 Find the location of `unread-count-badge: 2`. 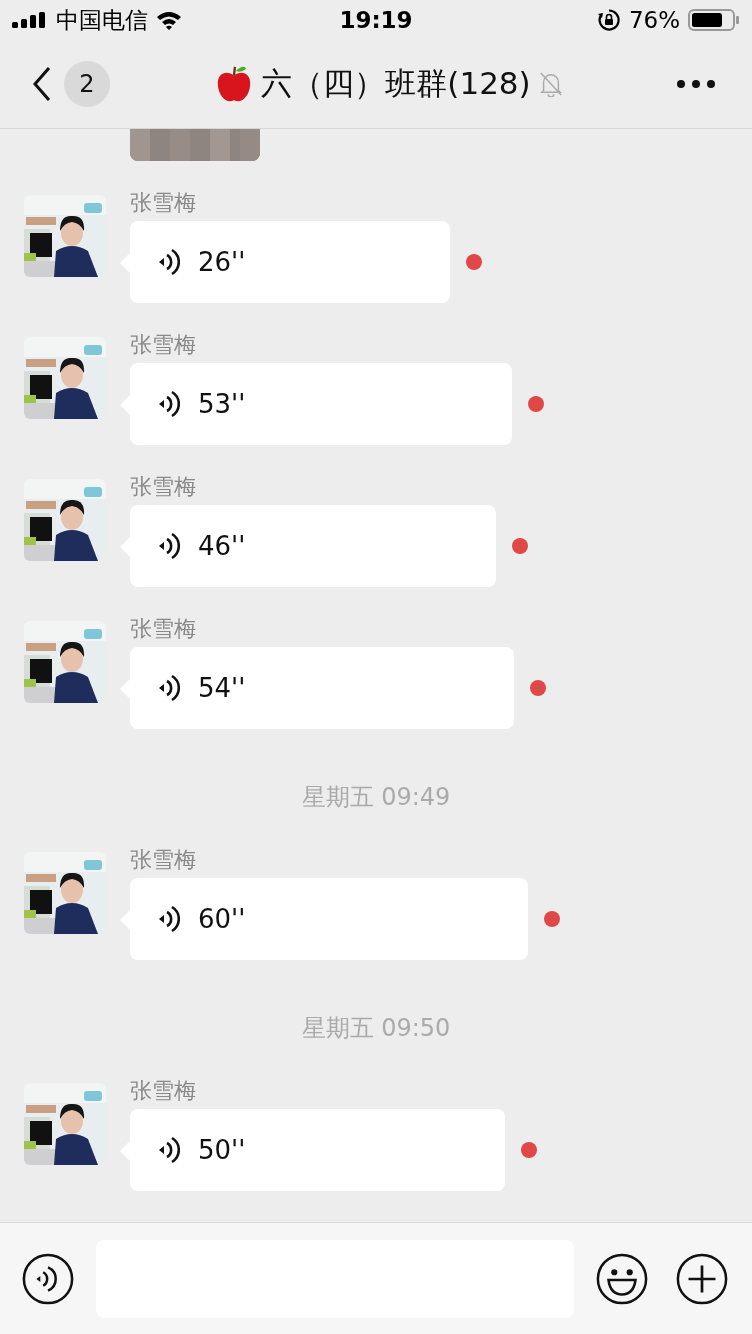

unread-count-badge: 2 is located at coordinates (87, 84).